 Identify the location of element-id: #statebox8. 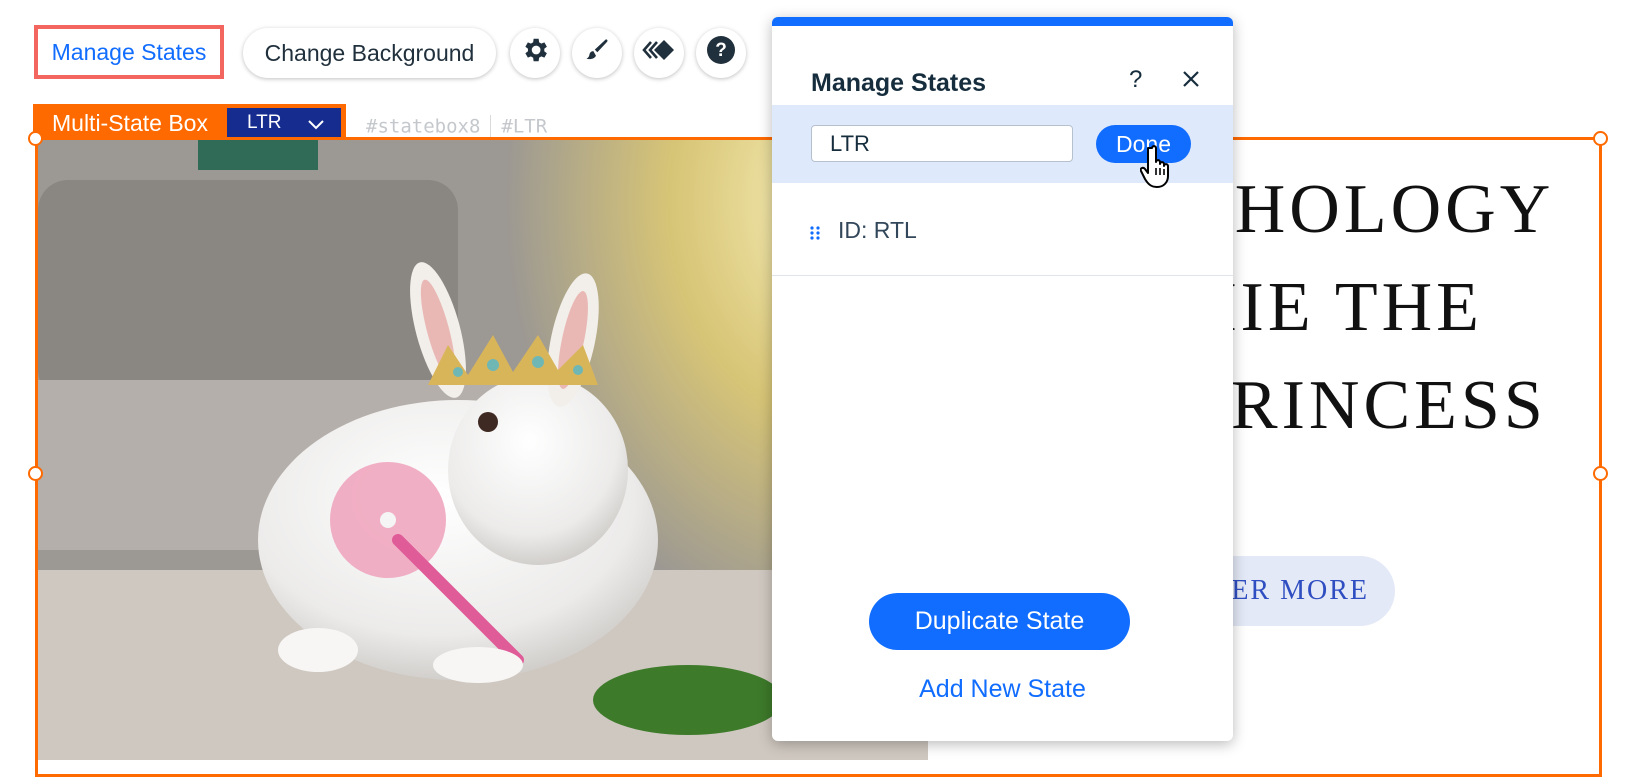
(423, 126).